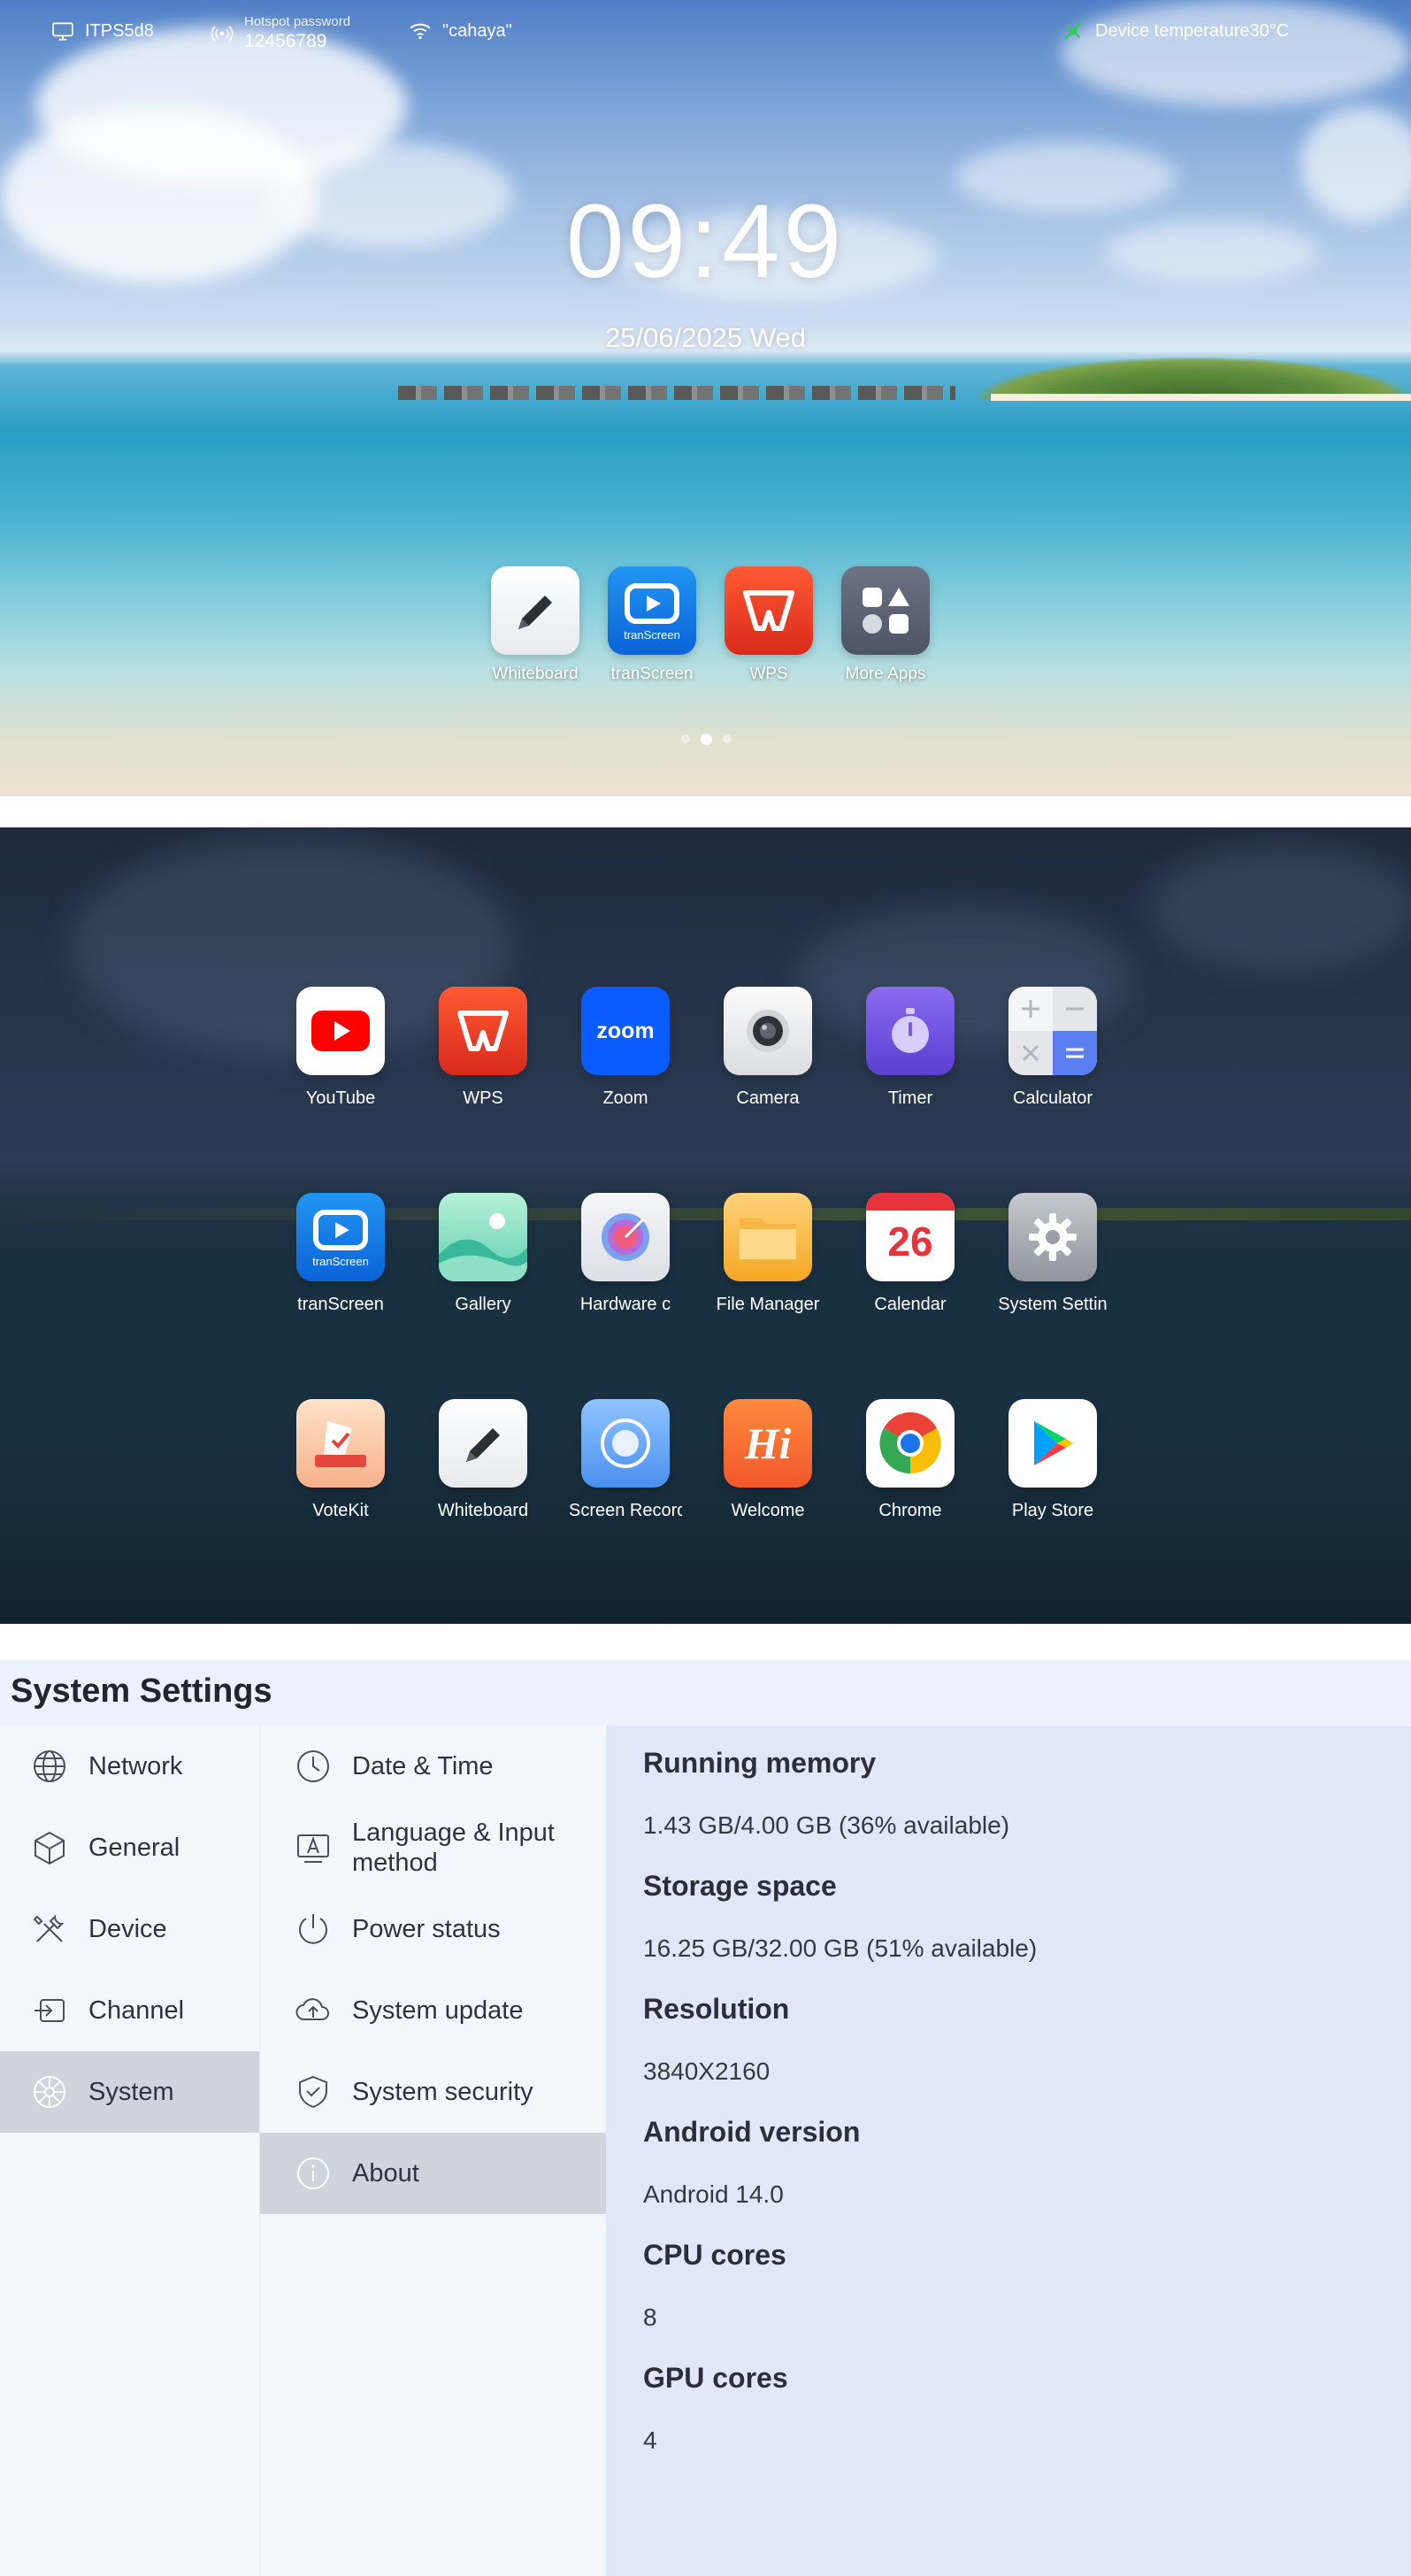 The width and height of the screenshot is (1411, 2576). I want to click on temperature-icon, so click(1073, 31).